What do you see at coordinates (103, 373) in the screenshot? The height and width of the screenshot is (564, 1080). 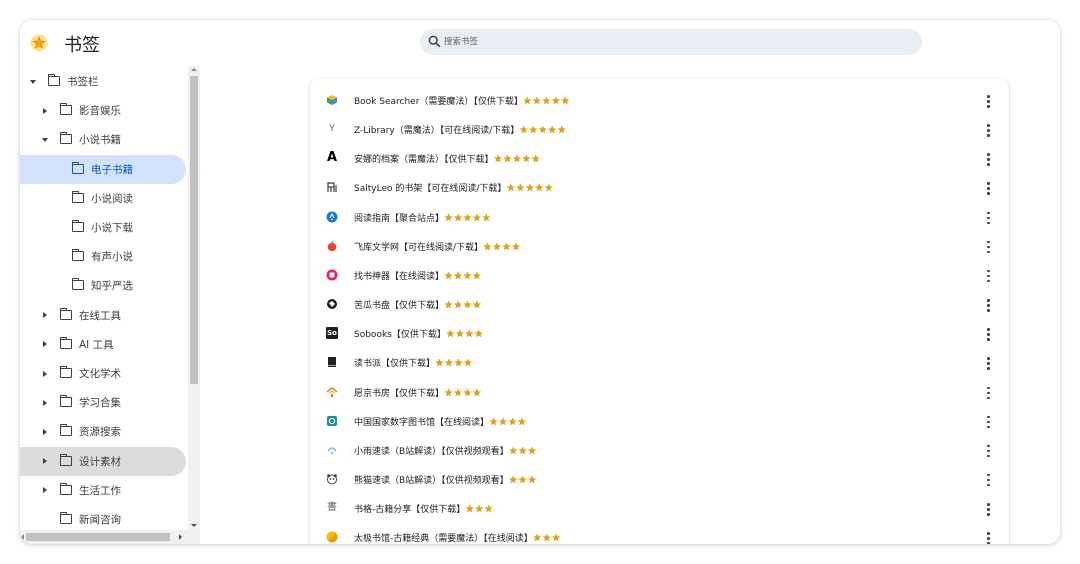 I see `sidebar-folder-item: 文化学术` at bounding box center [103, 373].